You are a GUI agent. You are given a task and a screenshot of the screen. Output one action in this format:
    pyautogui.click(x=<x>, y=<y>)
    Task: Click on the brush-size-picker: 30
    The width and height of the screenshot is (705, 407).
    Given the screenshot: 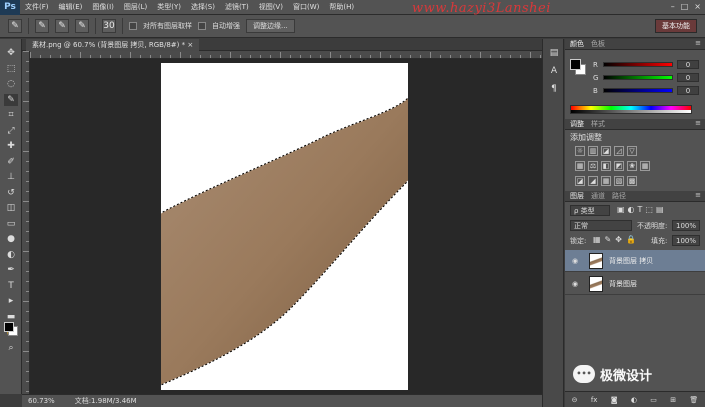 What is the action you would take?
    pyautogui.click(x=109, y=26)
    